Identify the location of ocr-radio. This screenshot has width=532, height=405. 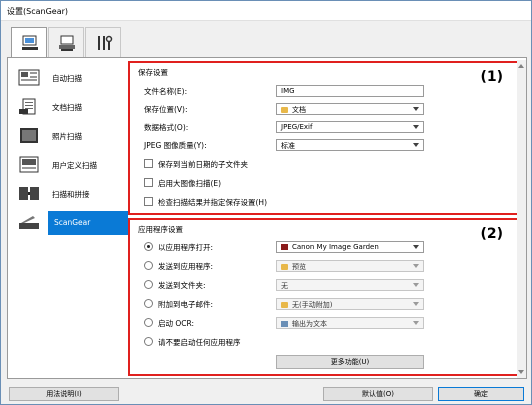
(148, 322).